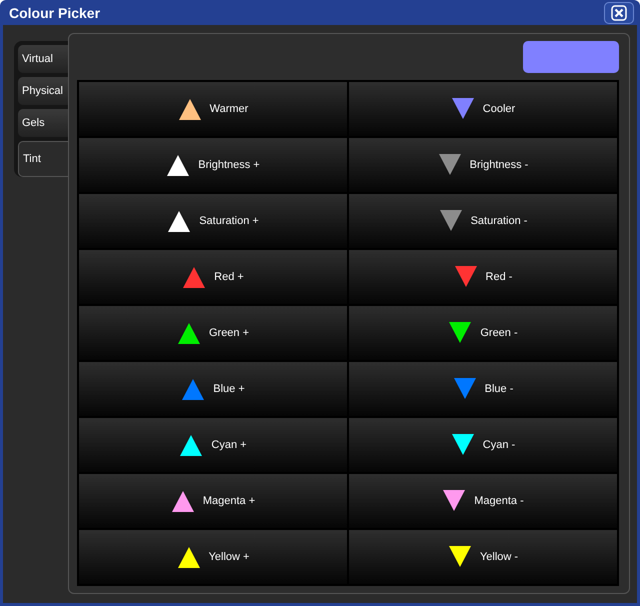  I want to click on tab: Physical, so click(43, 91).